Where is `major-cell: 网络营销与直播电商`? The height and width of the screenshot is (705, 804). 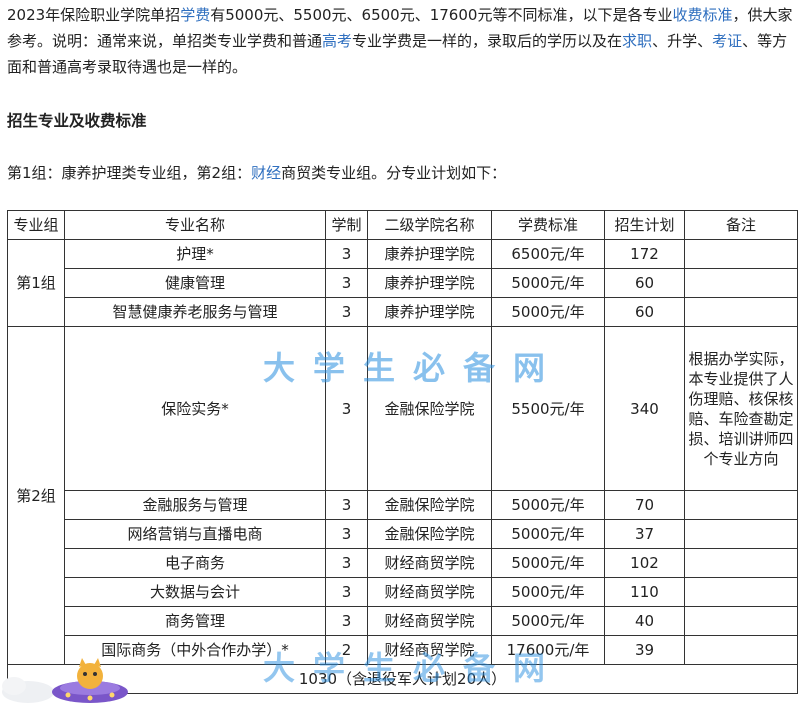
major-cell: 网络营销与直播电商 is located at coordinates (195, 534).